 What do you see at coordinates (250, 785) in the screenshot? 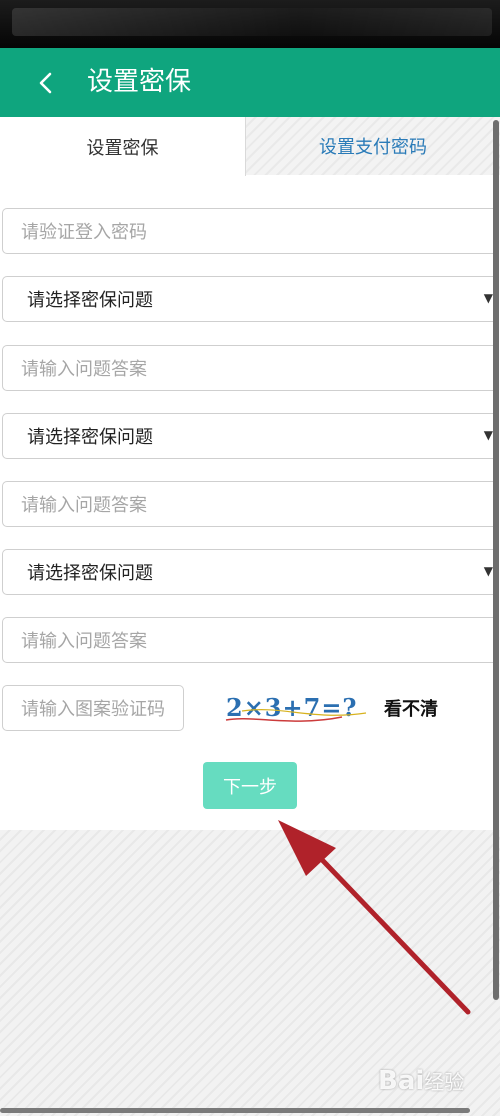
I see `next-step-button: 下一步` at bounding box center [250, 785].